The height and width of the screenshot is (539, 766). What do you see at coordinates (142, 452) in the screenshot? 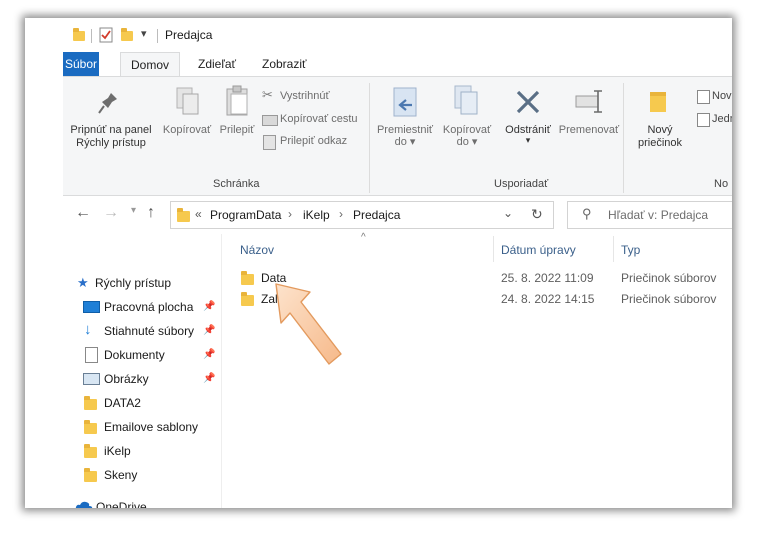
I see `nav-item-ikelp: iKelp` at bounding box center [142, 452].